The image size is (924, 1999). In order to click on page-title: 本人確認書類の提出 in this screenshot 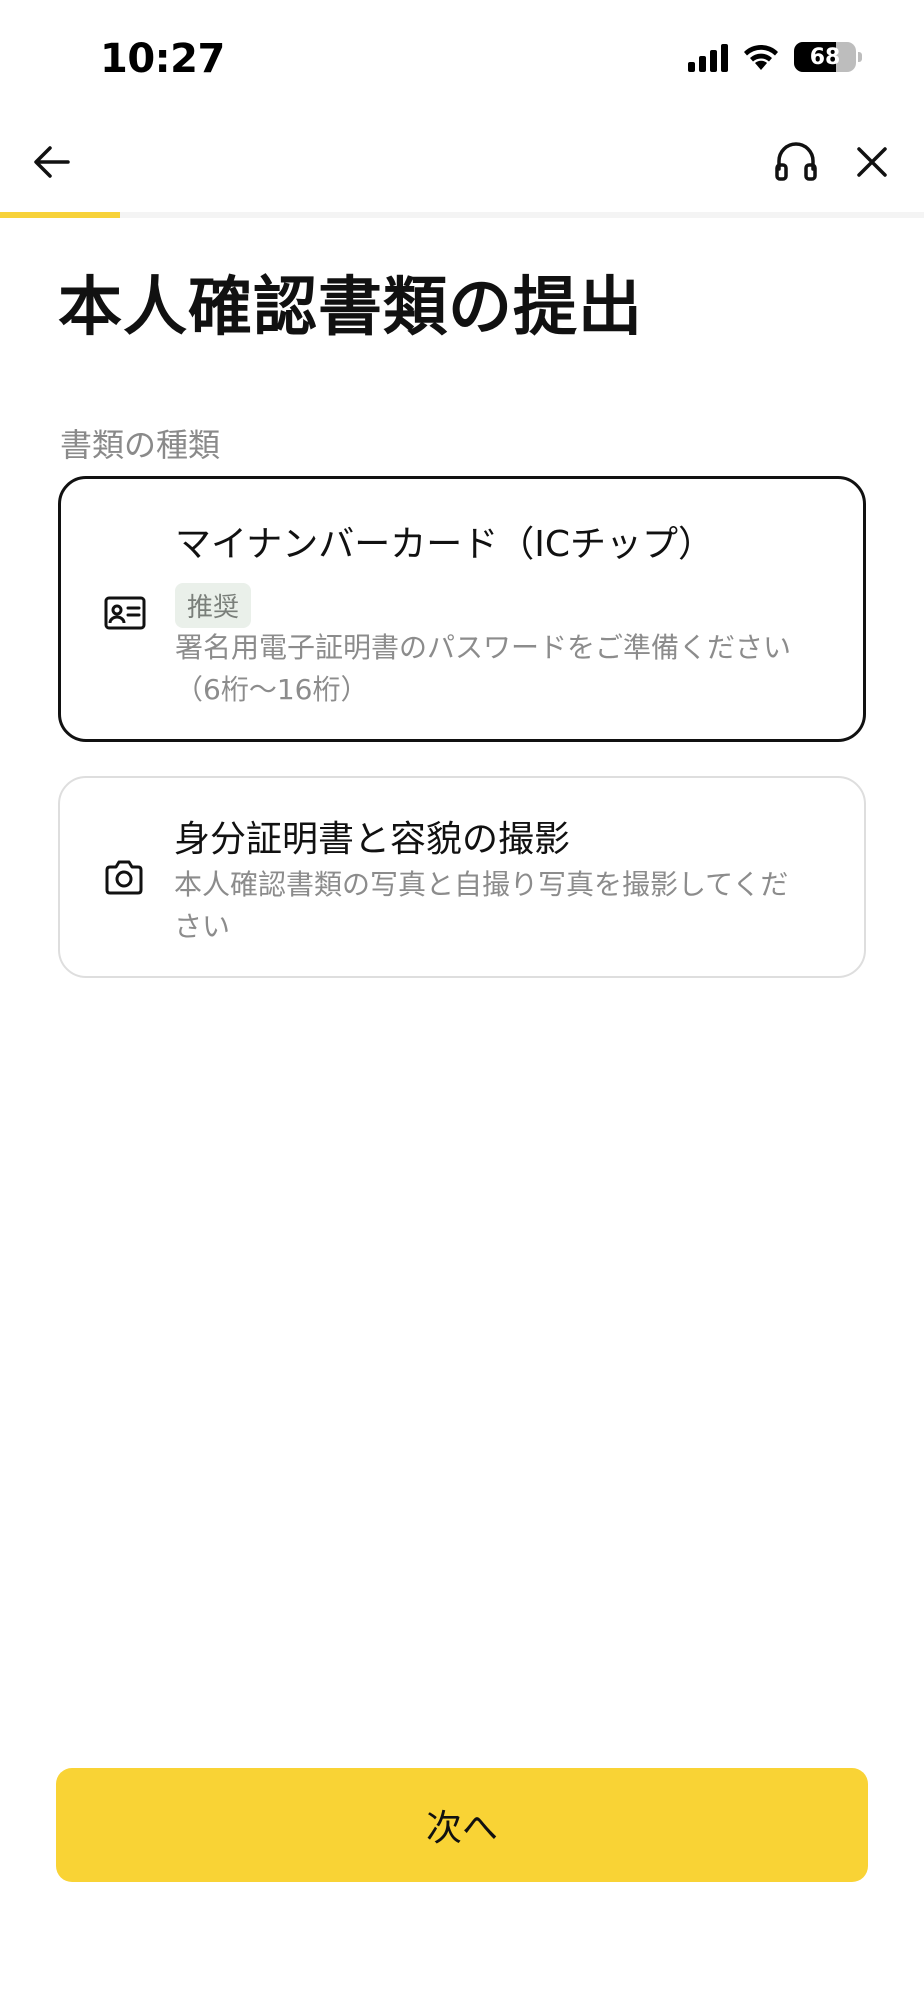, I will do `click(350, 308)`.